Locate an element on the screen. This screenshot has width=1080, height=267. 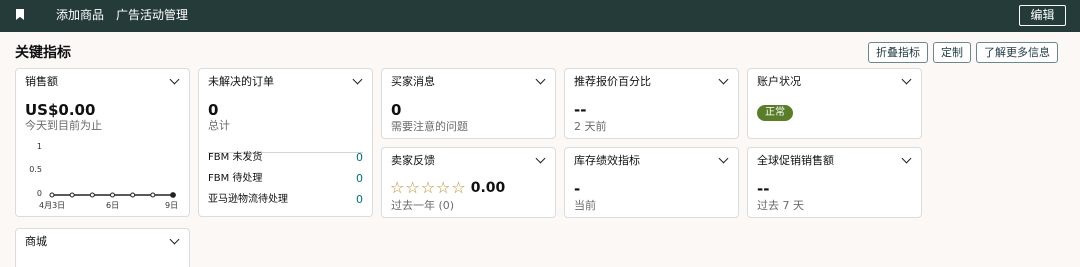
card-title: 全球促销销售额 is located at coordinates (795, 160).